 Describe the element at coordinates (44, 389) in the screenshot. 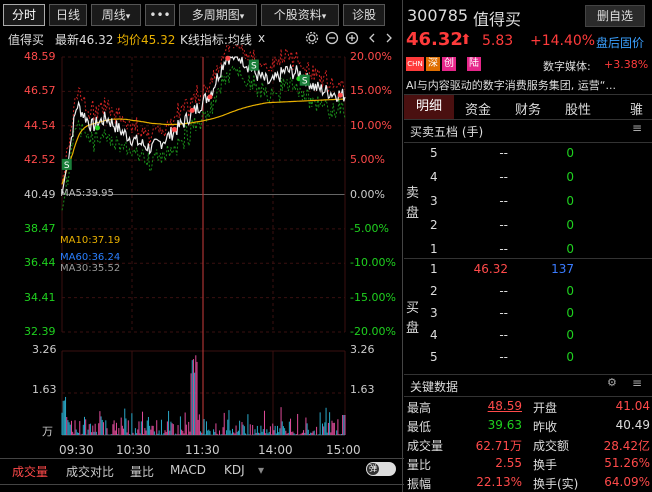

I see `vol-axis-mid: 1.63` at that location.